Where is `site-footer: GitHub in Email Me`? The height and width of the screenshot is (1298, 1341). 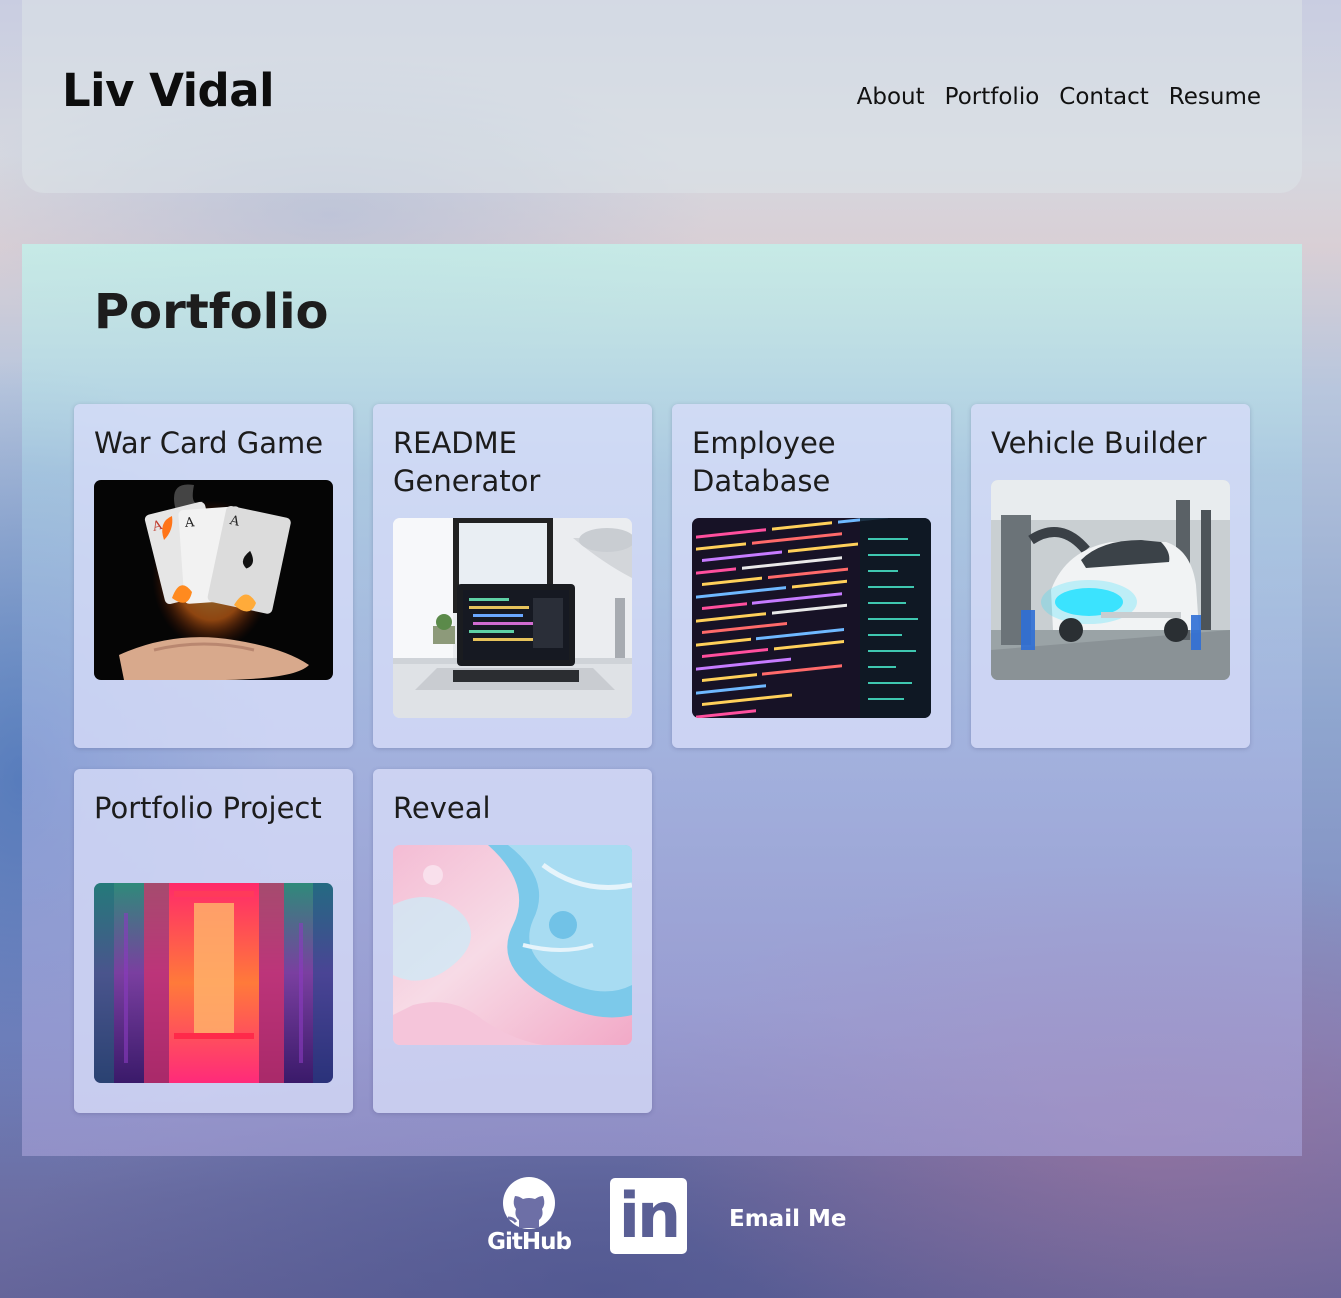
site-footer: GitHub in Email Me is located at coordinates (670, 1227).